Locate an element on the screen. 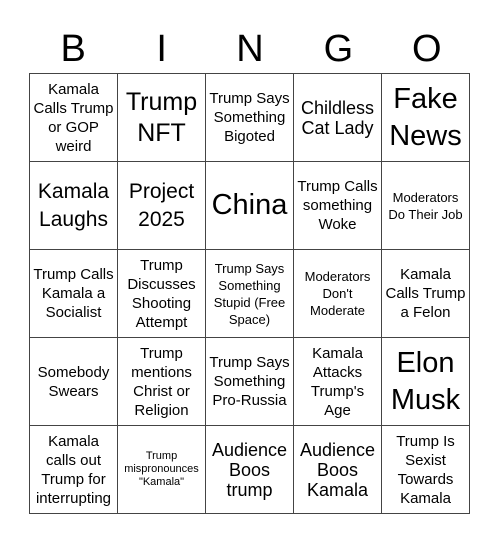  bingo-cell-text: Trump mispronounces "Kamala" is located at coordinates (161, 469).